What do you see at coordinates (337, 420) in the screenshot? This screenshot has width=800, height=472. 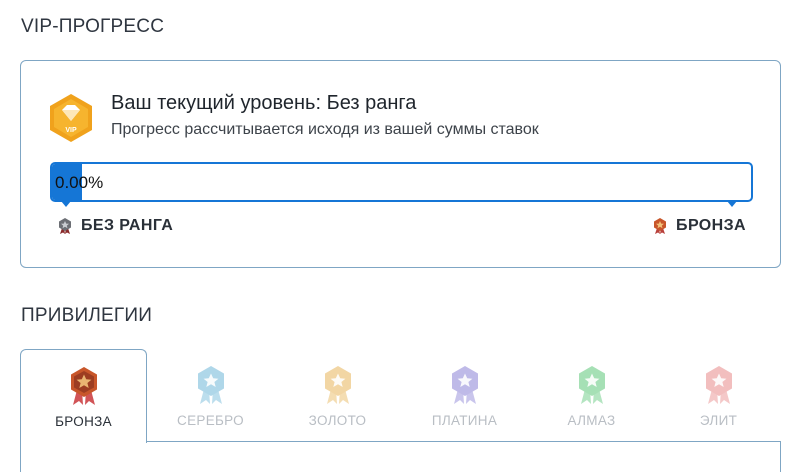 I see `tab-label: ЗОЛОТО` at bounding box center [337, 420].